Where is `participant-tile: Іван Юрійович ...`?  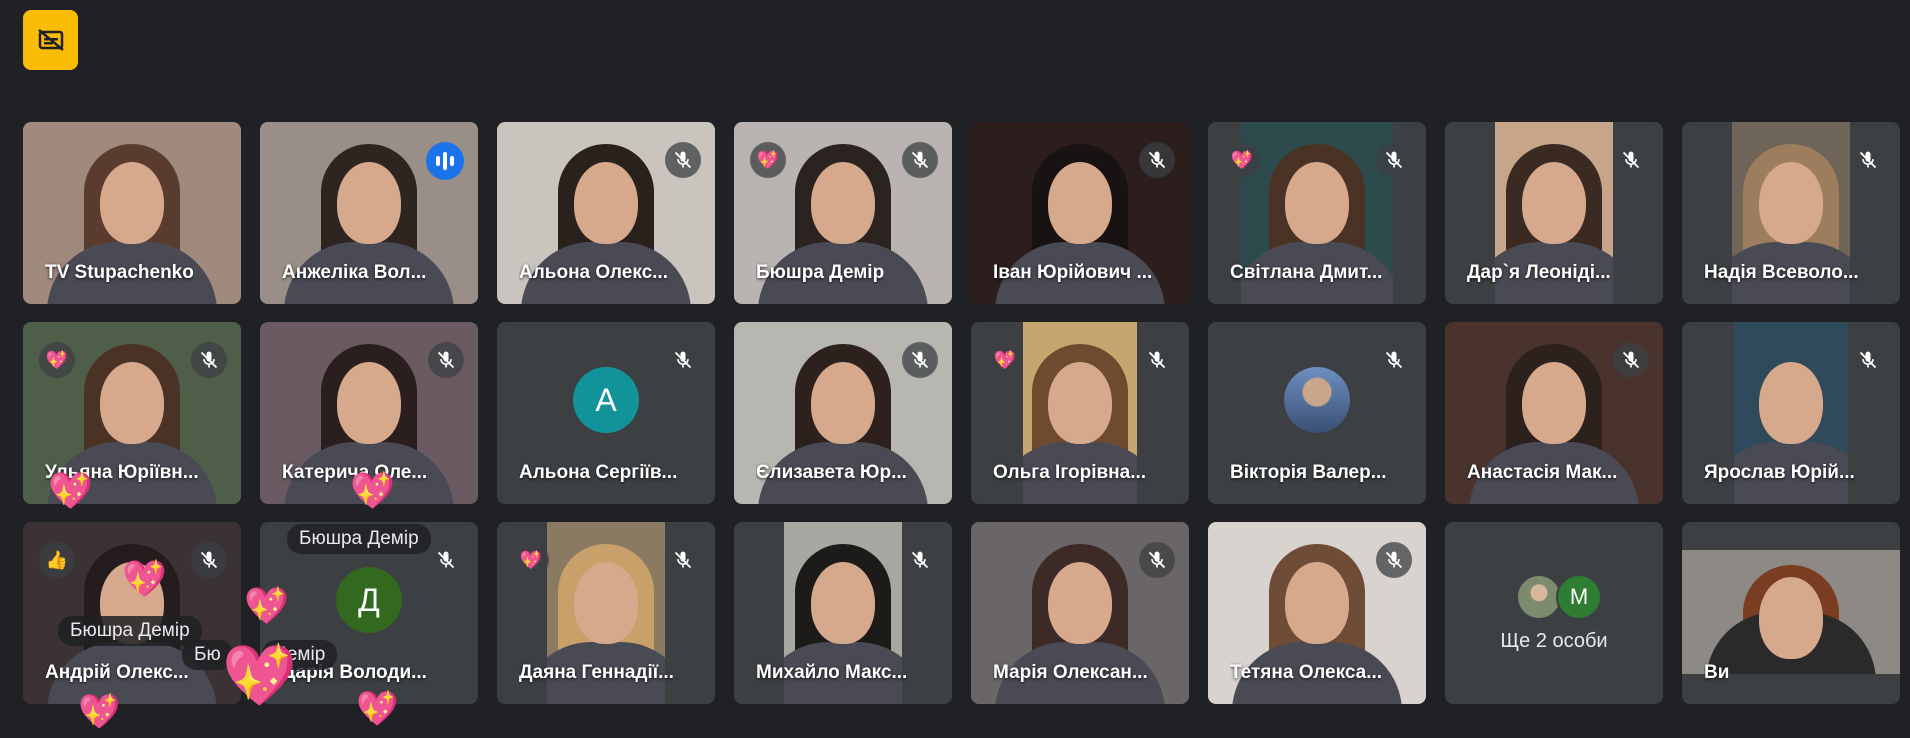 participant-tile: Іван Юрійович ... is located at coordinates (1080, 213).